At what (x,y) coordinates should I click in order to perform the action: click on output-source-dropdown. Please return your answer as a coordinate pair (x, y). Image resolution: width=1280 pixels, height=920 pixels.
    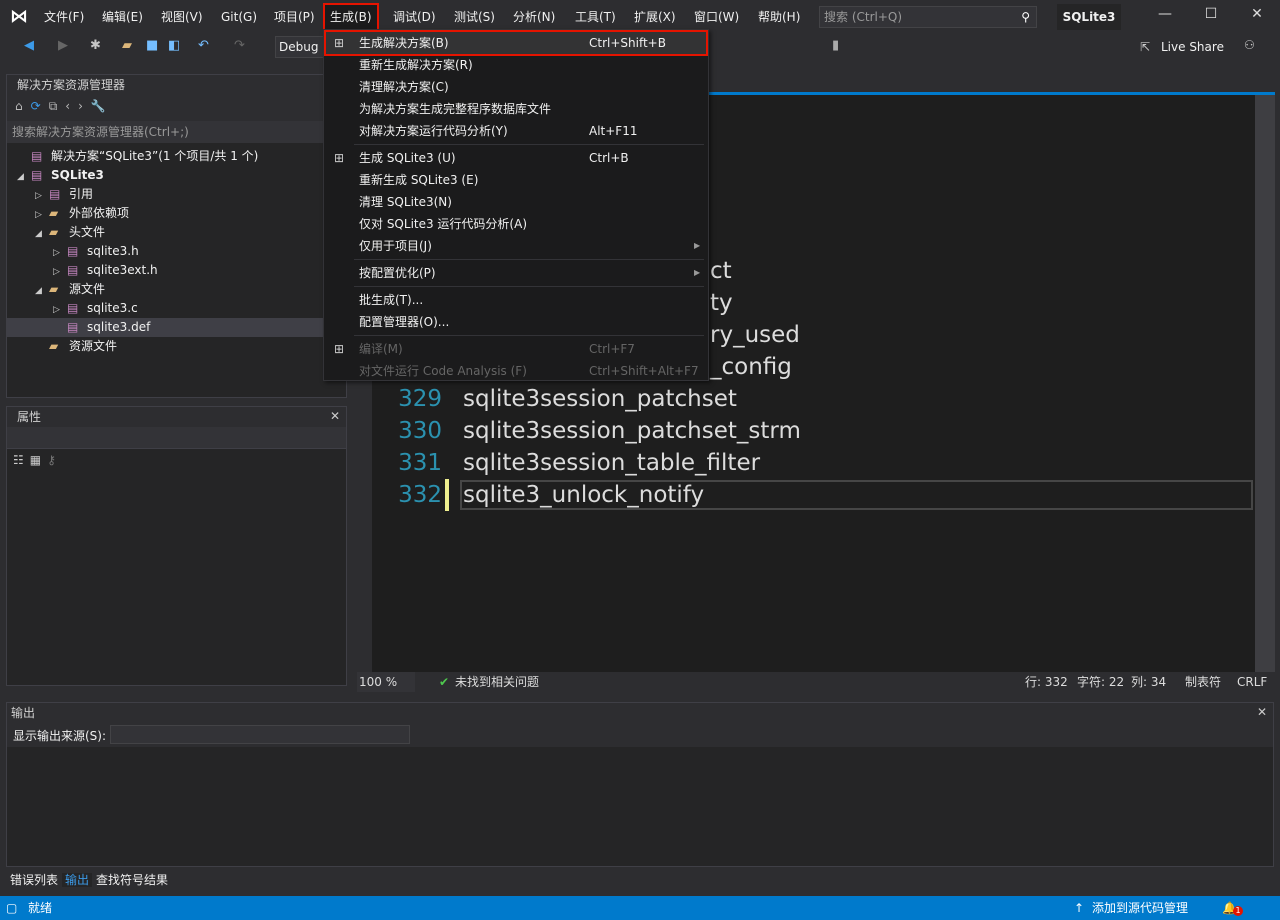
    Looking at the image, I should click on (260, 734).